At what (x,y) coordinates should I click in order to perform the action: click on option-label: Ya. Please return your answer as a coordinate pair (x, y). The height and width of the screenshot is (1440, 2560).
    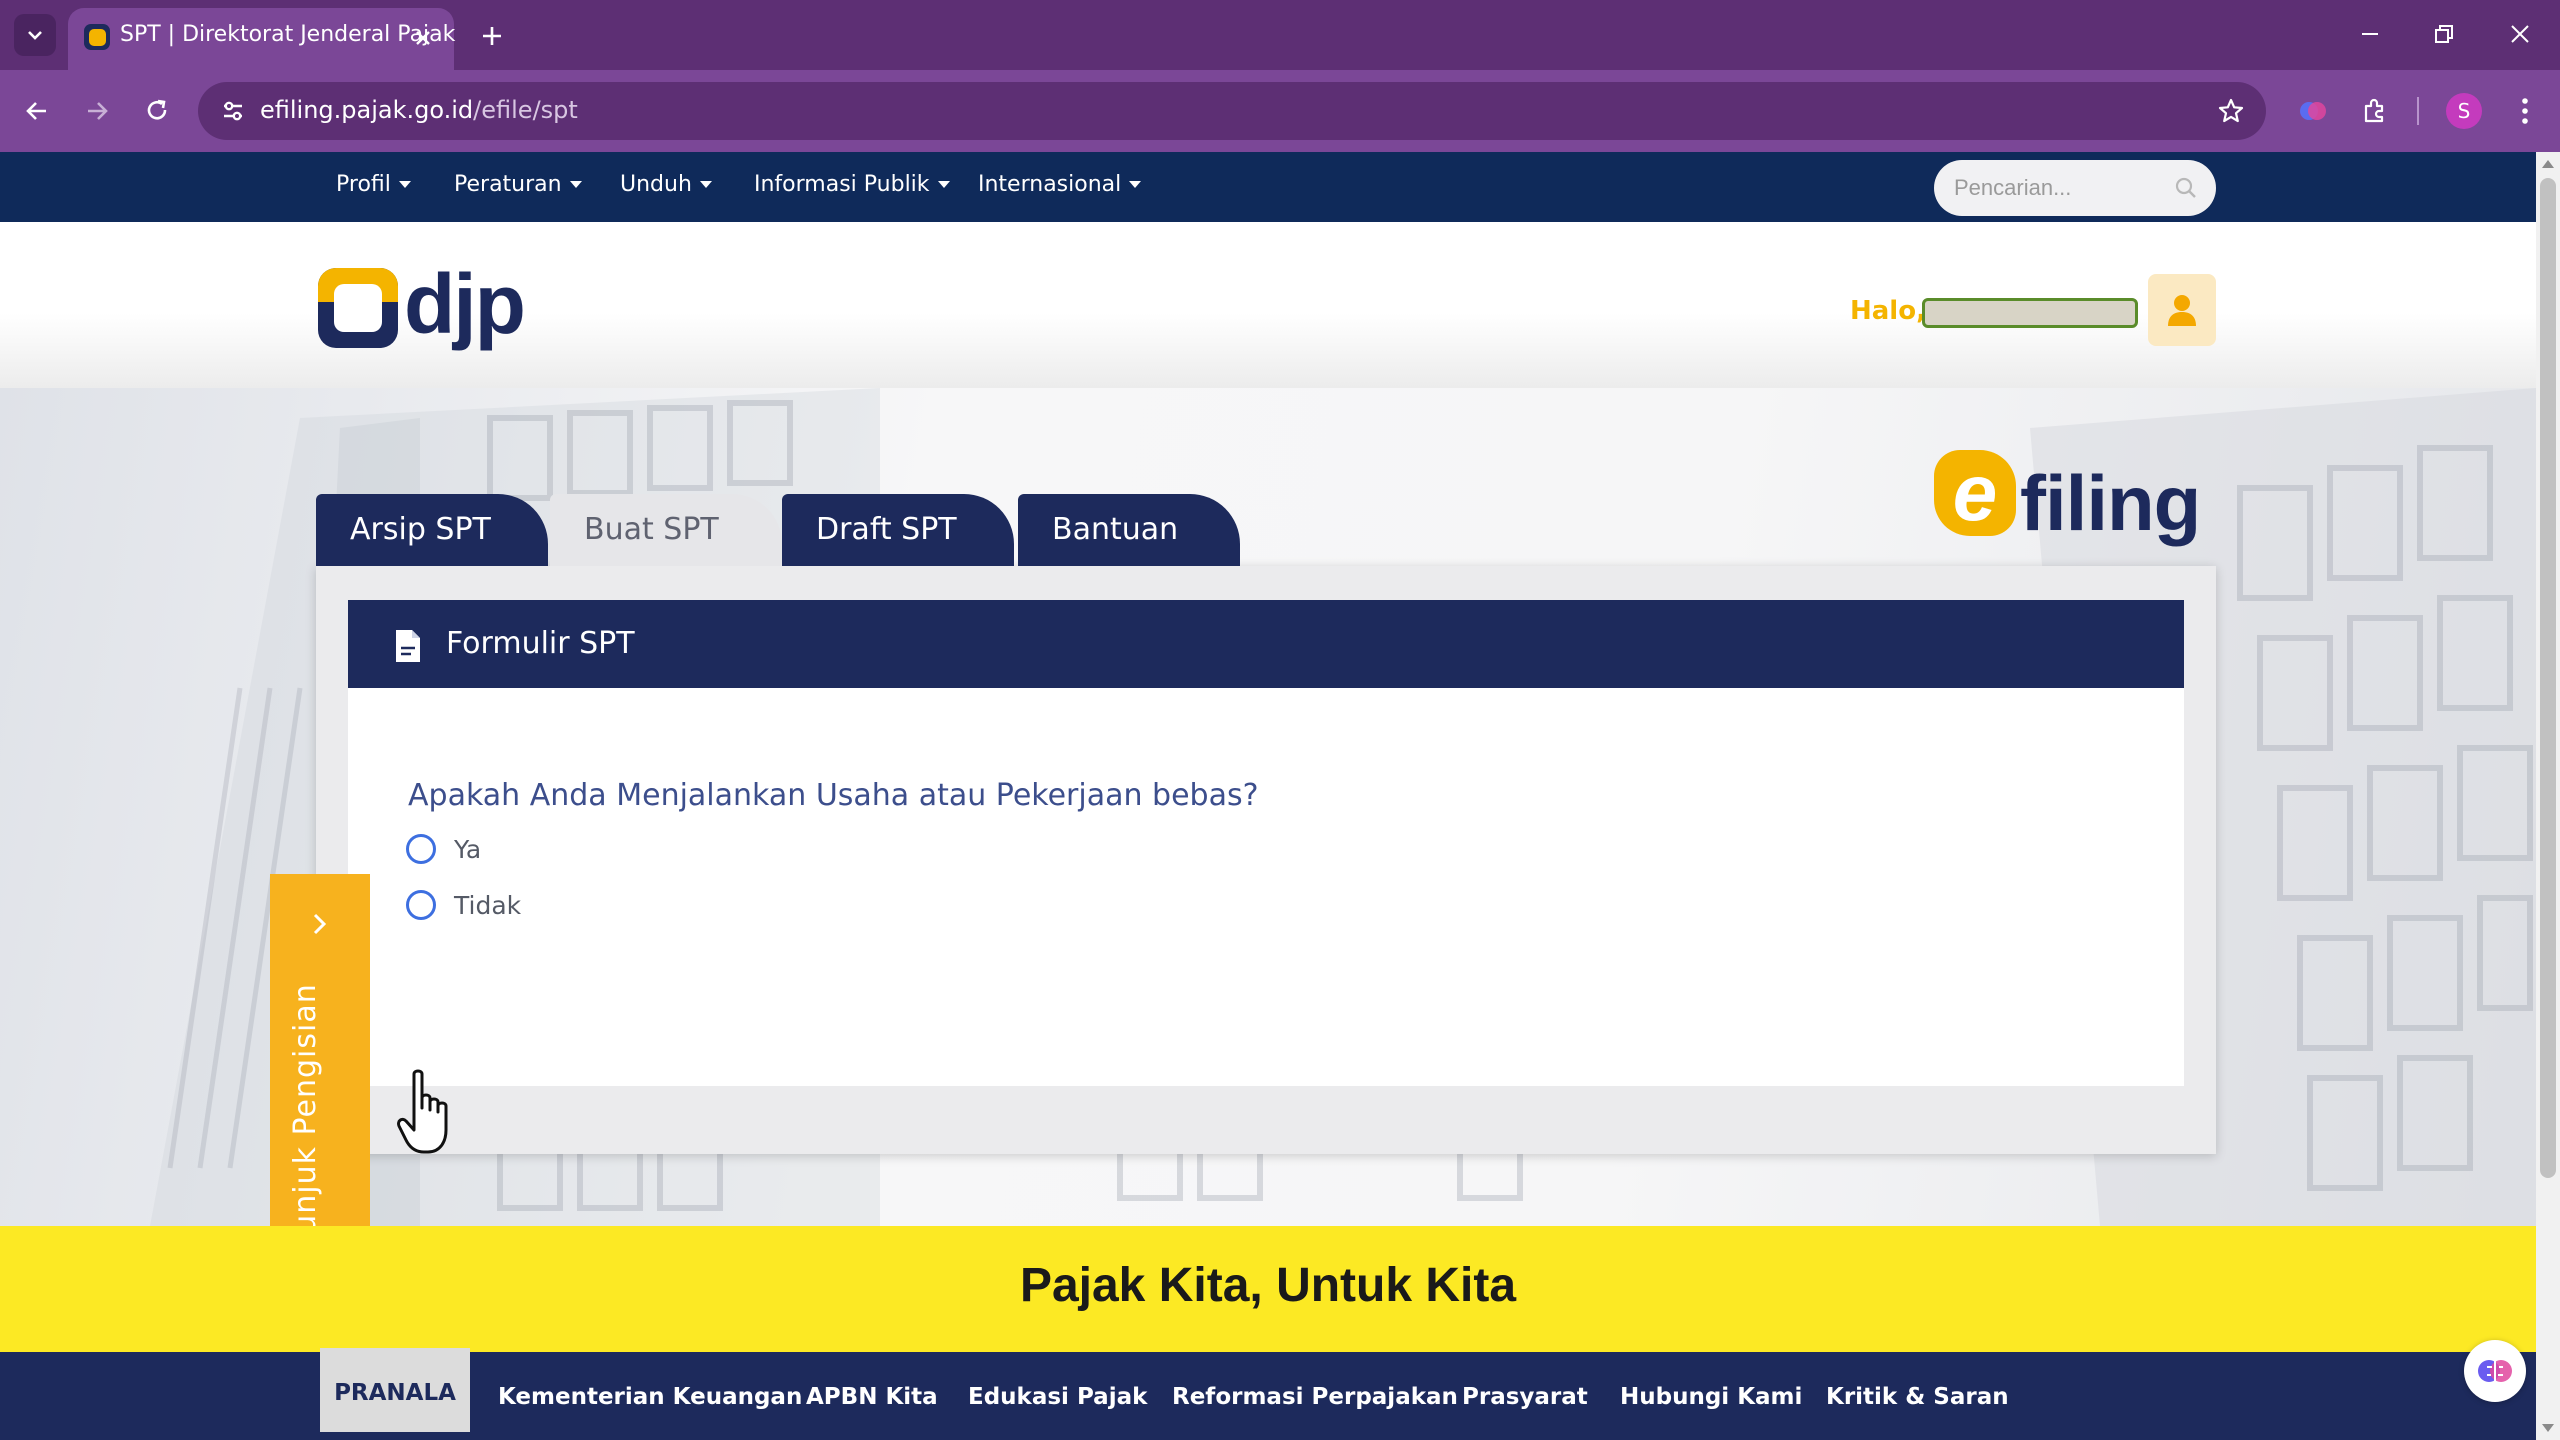
    Looking at the image, I should click on (468, 849).